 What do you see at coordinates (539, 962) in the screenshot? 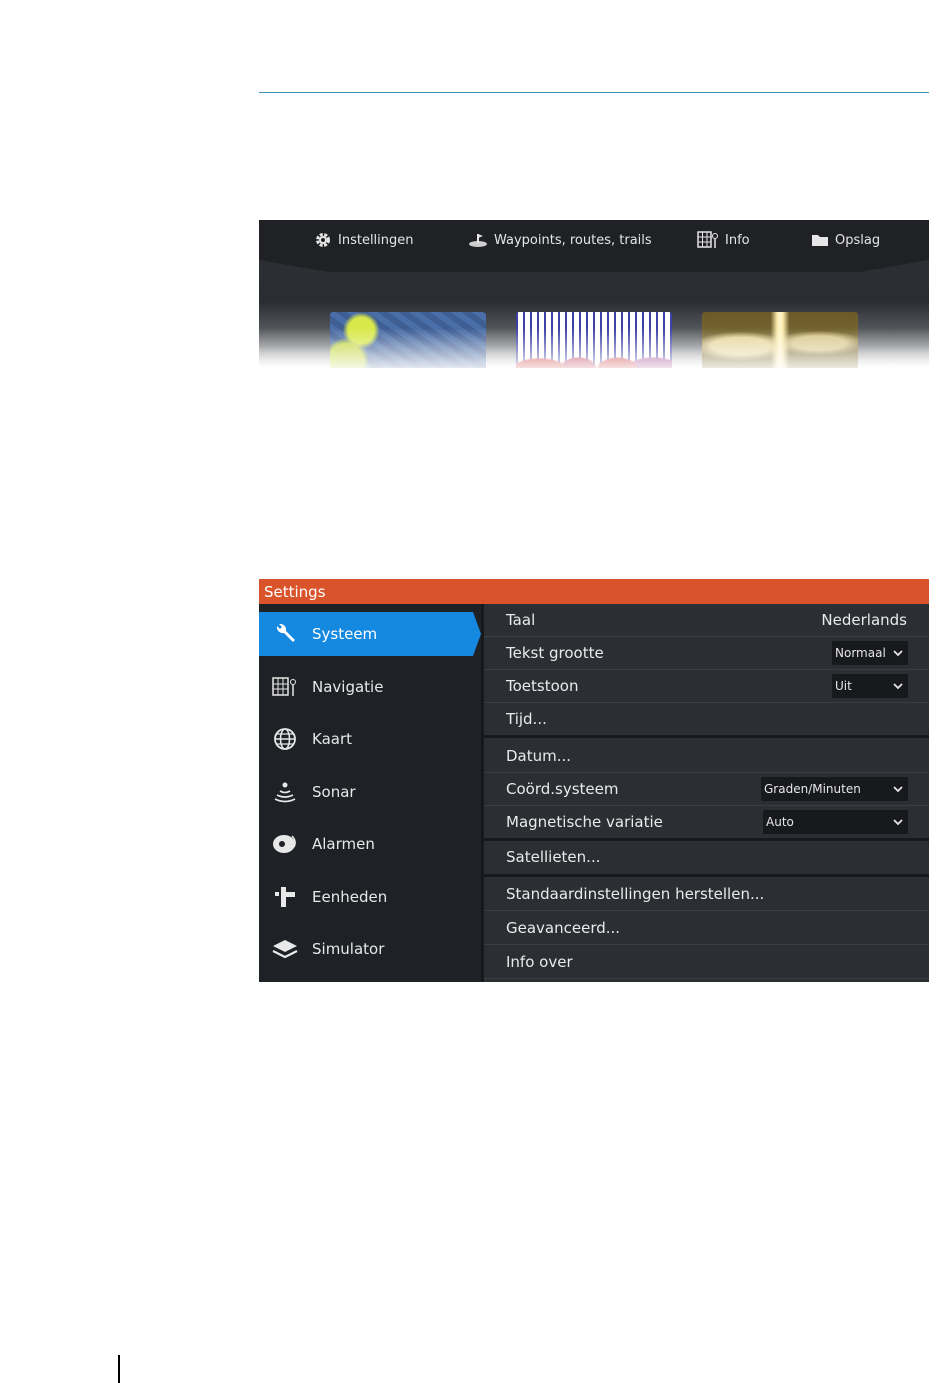
I see `row-label: Info over` at bounding box center [539, 962].